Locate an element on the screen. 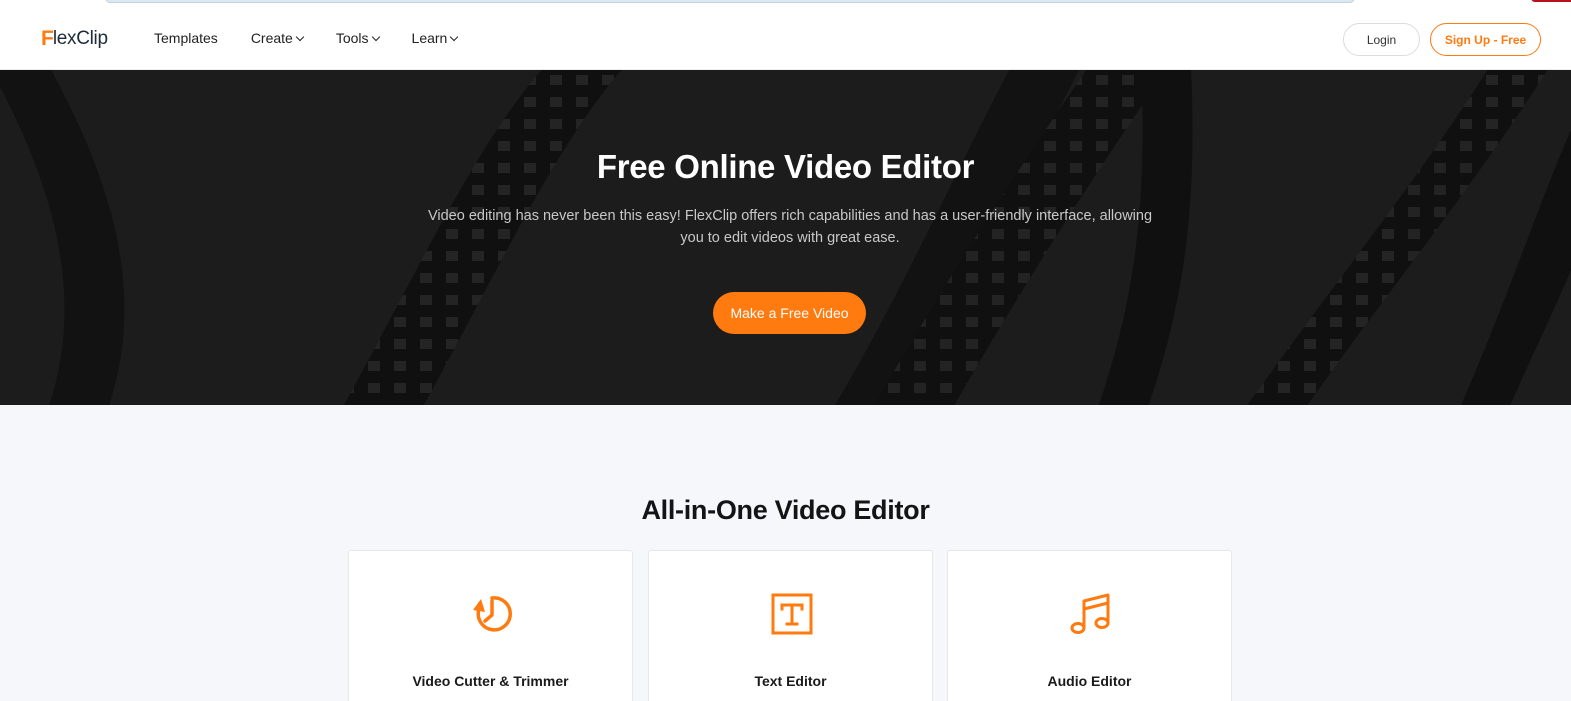 The height and width of the screenshot is (701, 1571). logo-text: lexClip is located at coordinates (80, 38).